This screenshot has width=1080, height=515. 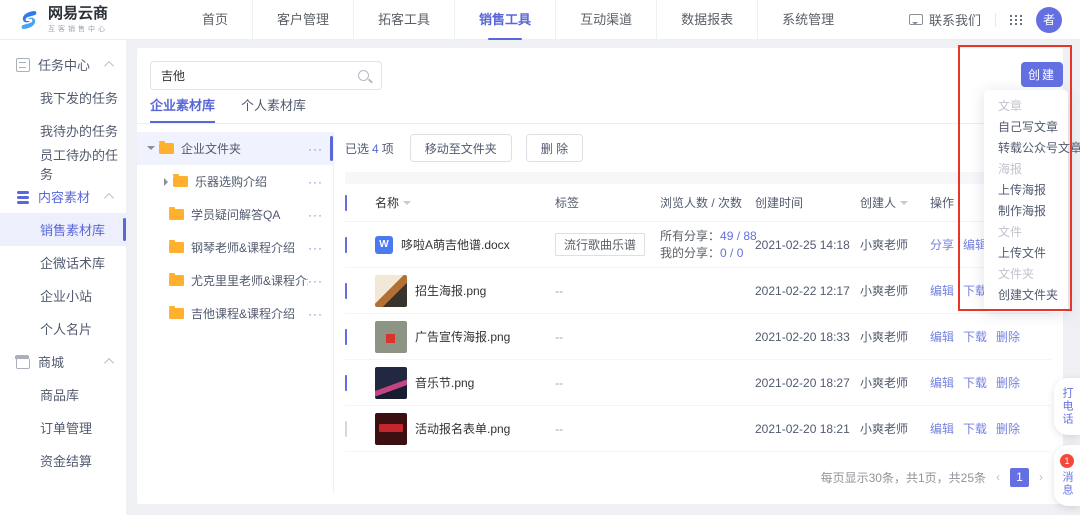 What do you see at coordinates (151, 150) in the screenshot?
I see `caret-down-icon` at bounding box center [151, 150].